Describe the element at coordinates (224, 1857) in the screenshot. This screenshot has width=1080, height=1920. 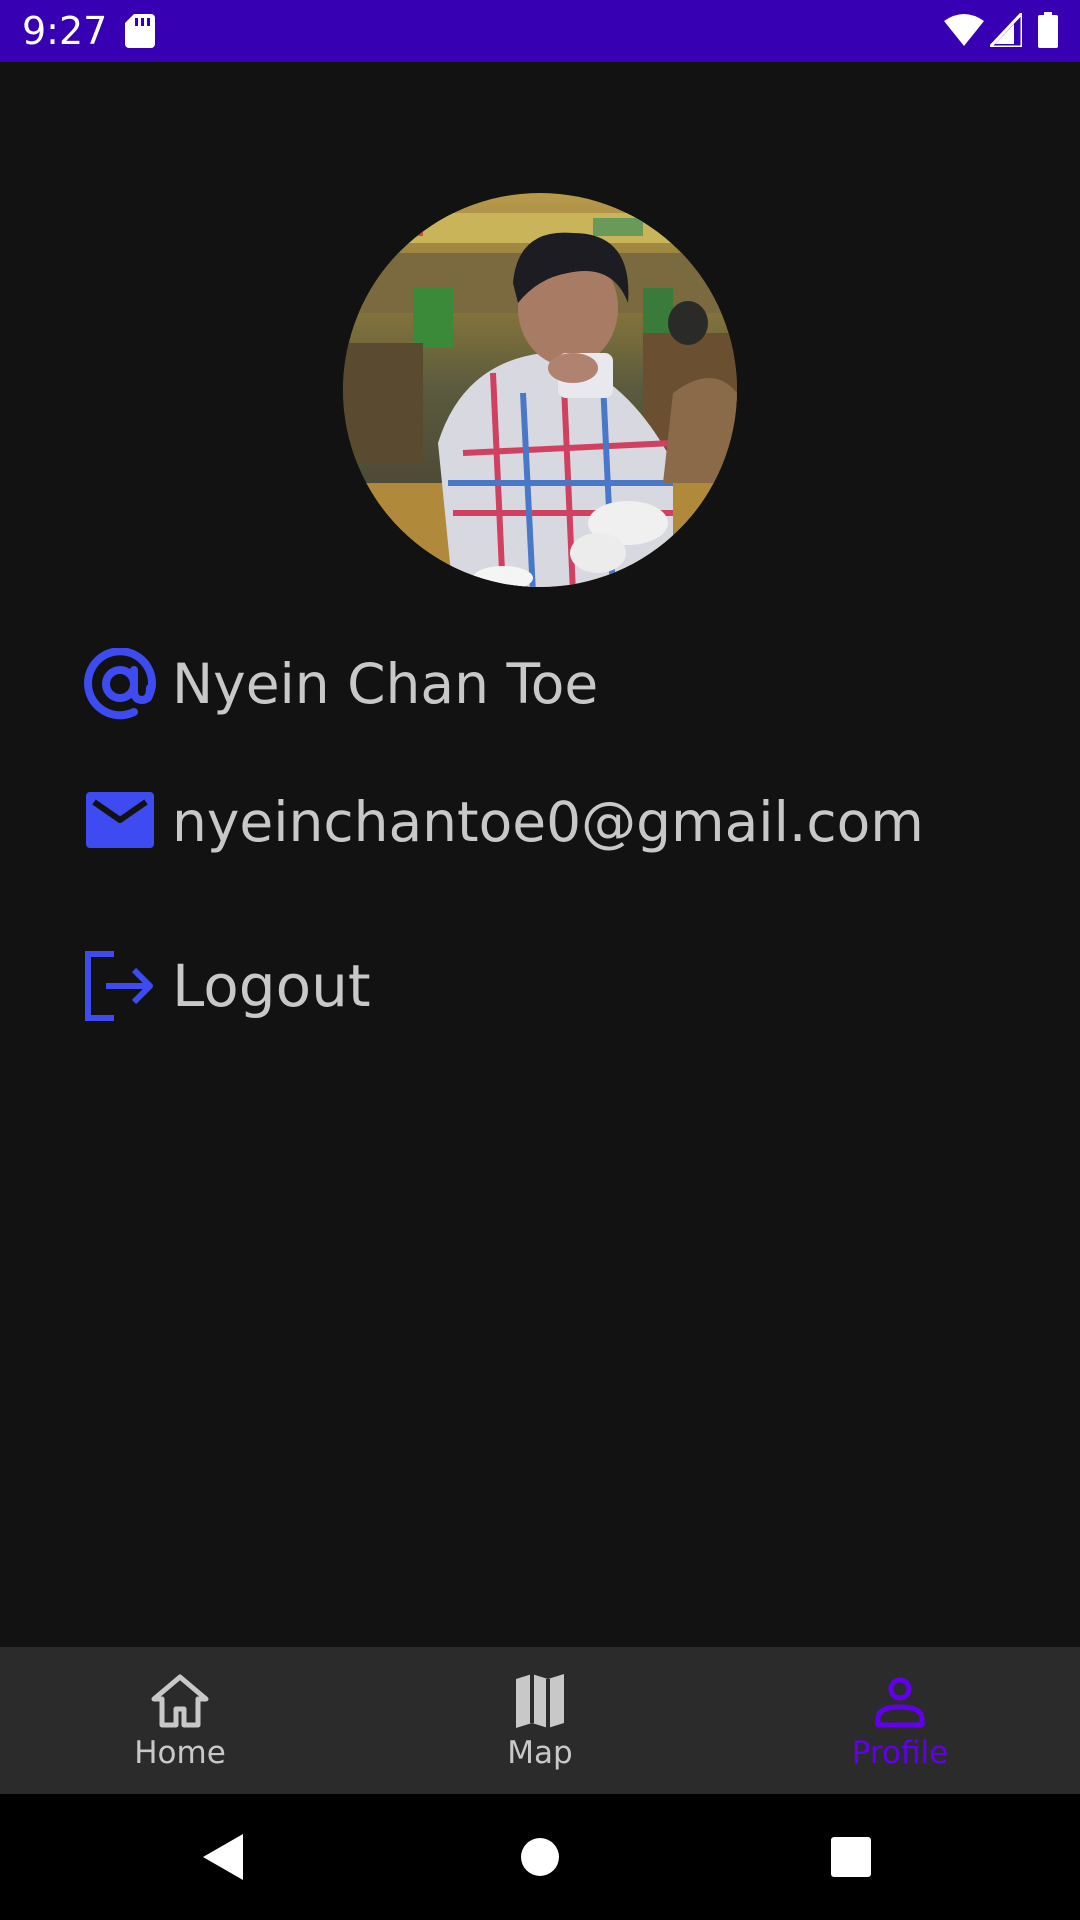
I see `back-icon` at that location.